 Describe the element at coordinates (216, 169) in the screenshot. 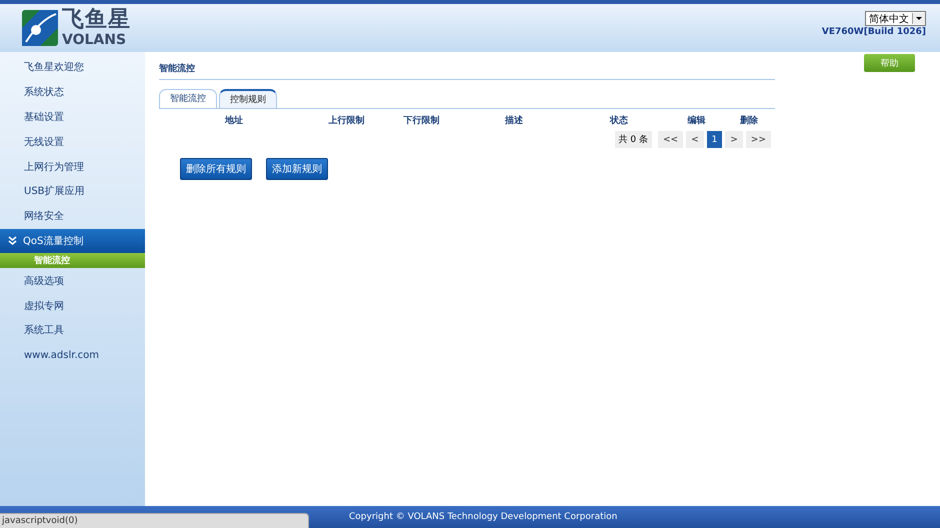

I see `action-button: 删除所有规则` at that location.